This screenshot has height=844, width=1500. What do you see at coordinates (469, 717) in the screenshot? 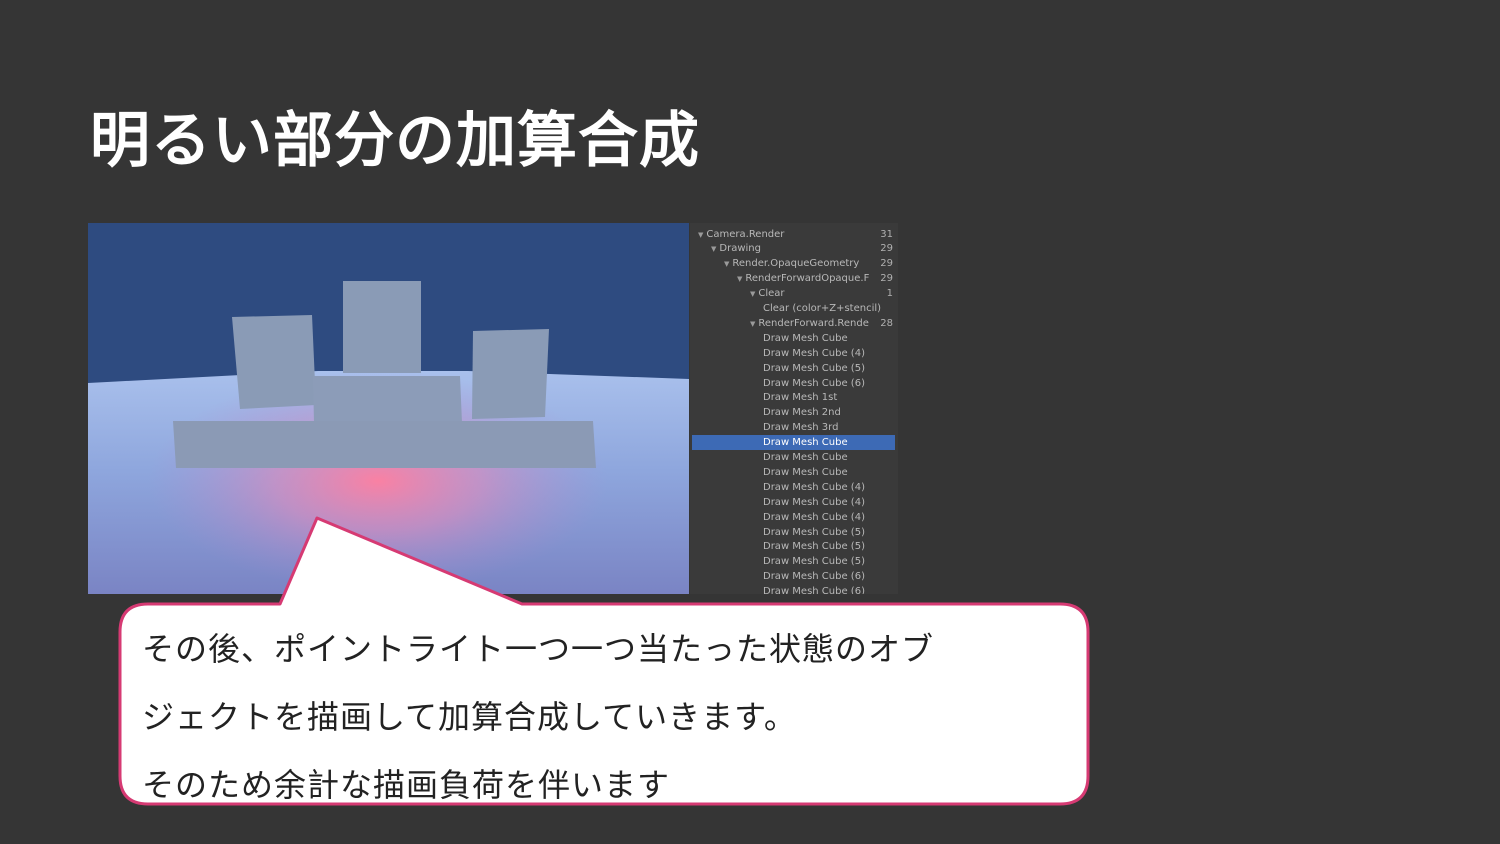
I see `callout-line-2: ジェクトを描画して加算合成していきます。` at bounding box center [469, 717].